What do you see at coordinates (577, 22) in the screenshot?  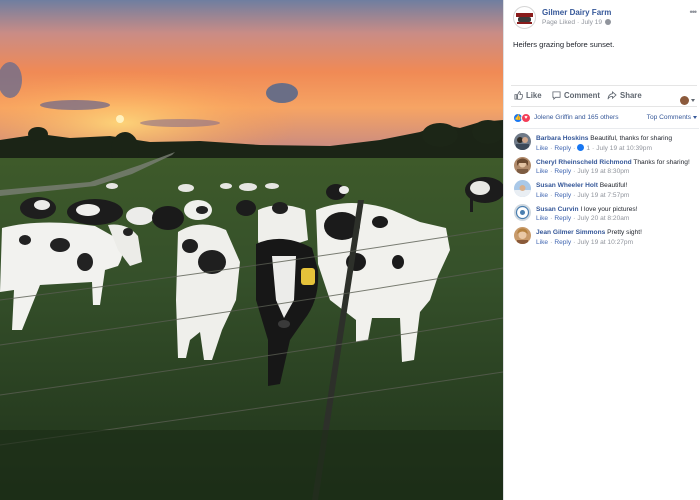 I see `post-meta: Page Liked · July 19` at bounding box center [577, 22].